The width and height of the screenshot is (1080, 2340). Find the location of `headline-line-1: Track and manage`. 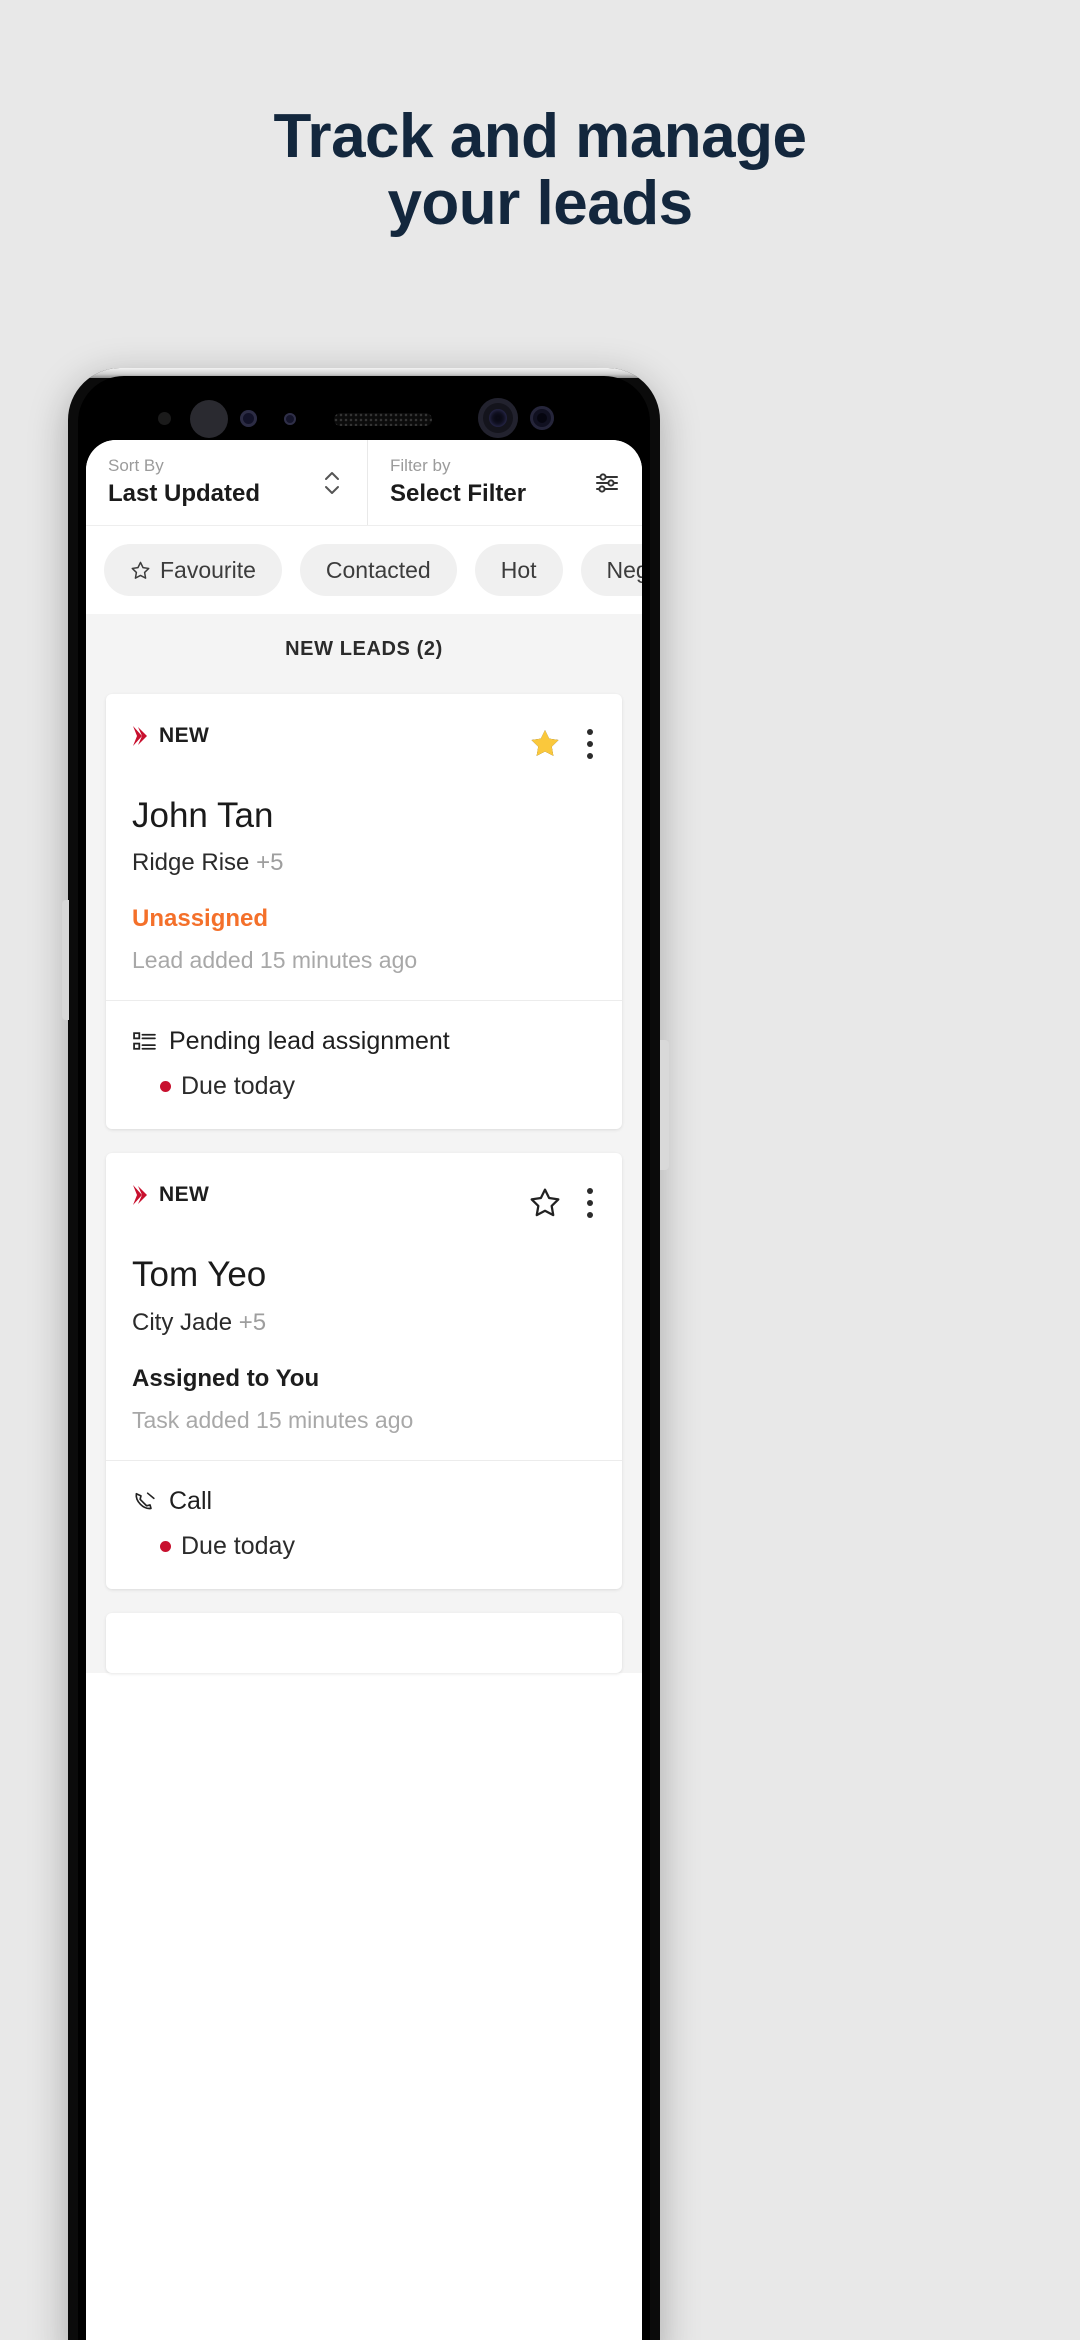

headline-line-1: Track and manage is located at coordinates (540, 136).